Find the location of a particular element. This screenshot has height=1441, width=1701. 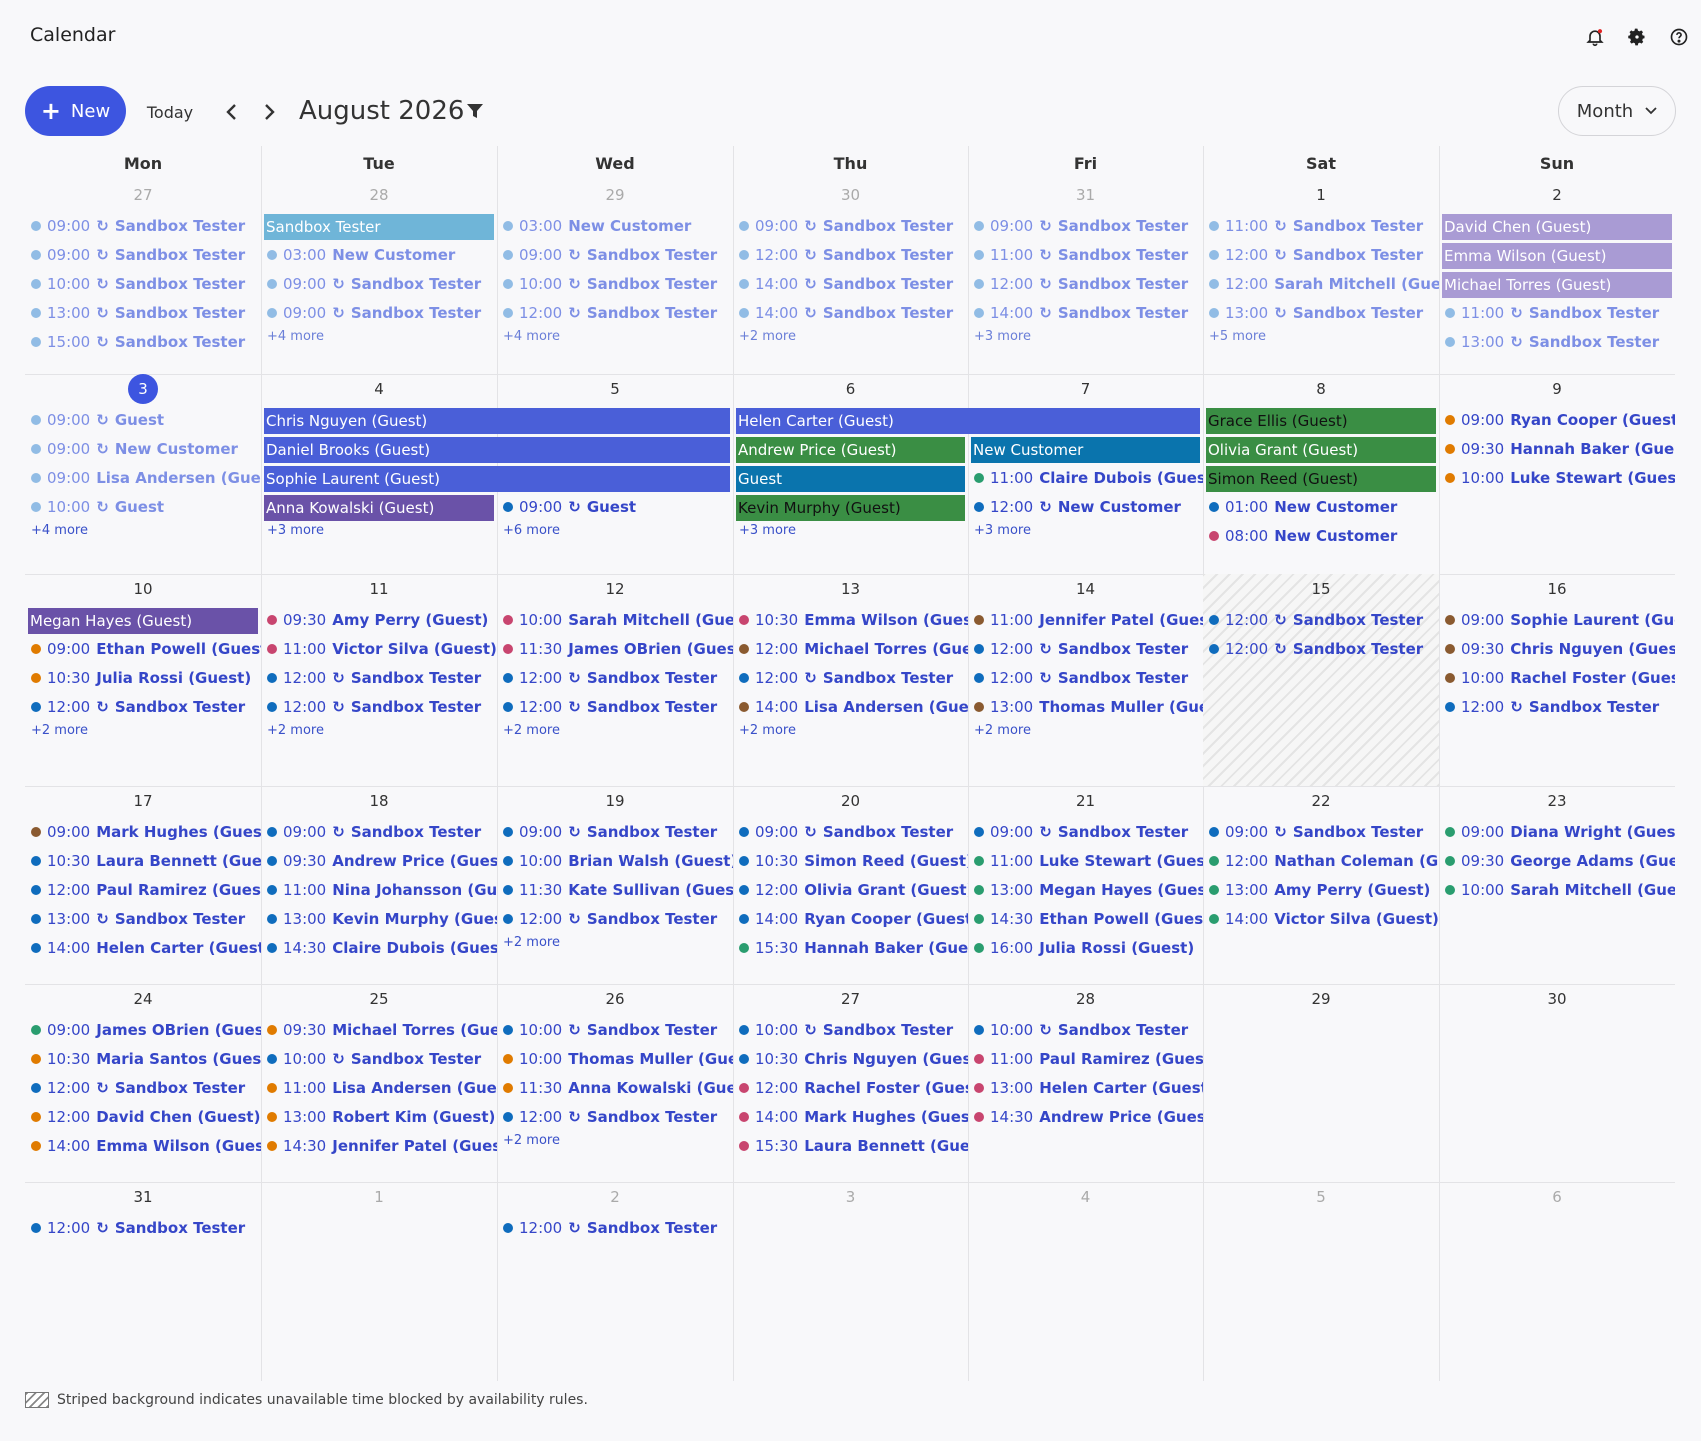

event-item: 15:30 Hannah Baker (Guest) is located at coordinates (853, 948).